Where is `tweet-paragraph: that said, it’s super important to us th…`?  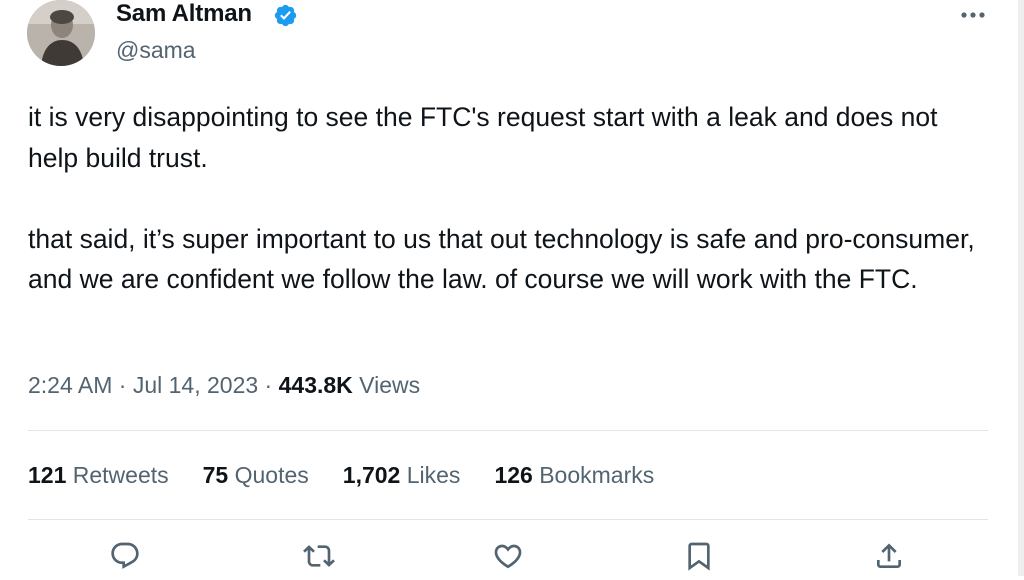
tweet-paragraph: that said, it’s super important to us th… is located at coordinates (501, 259).